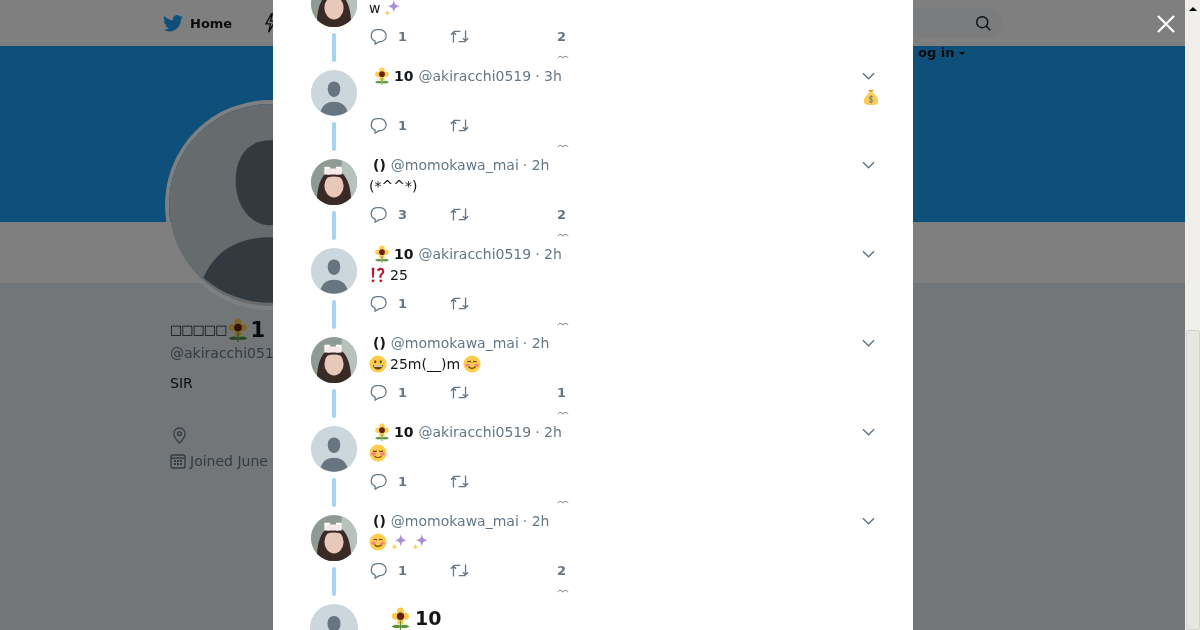 The width and height of the screenshot is (1200, 630). I want to click on grinning-face-icon, so click(378, 364).